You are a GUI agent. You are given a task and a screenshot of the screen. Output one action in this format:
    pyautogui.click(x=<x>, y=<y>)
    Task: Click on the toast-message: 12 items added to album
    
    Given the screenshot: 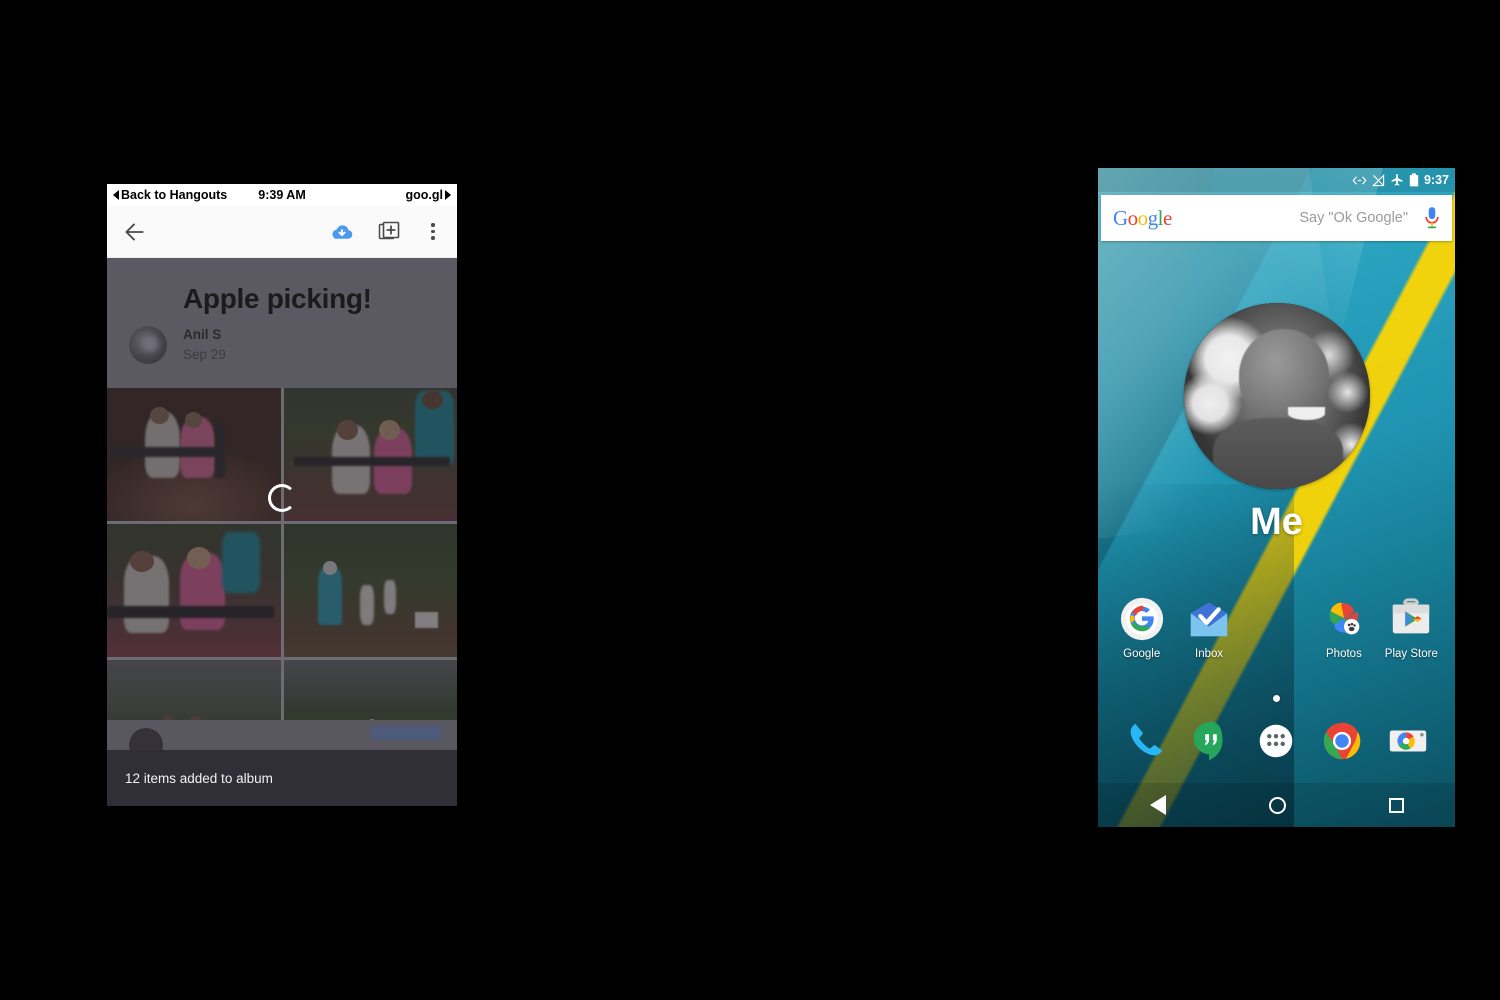 What is the action you would take?
    pyautogui.click(x=199, y=778)
    